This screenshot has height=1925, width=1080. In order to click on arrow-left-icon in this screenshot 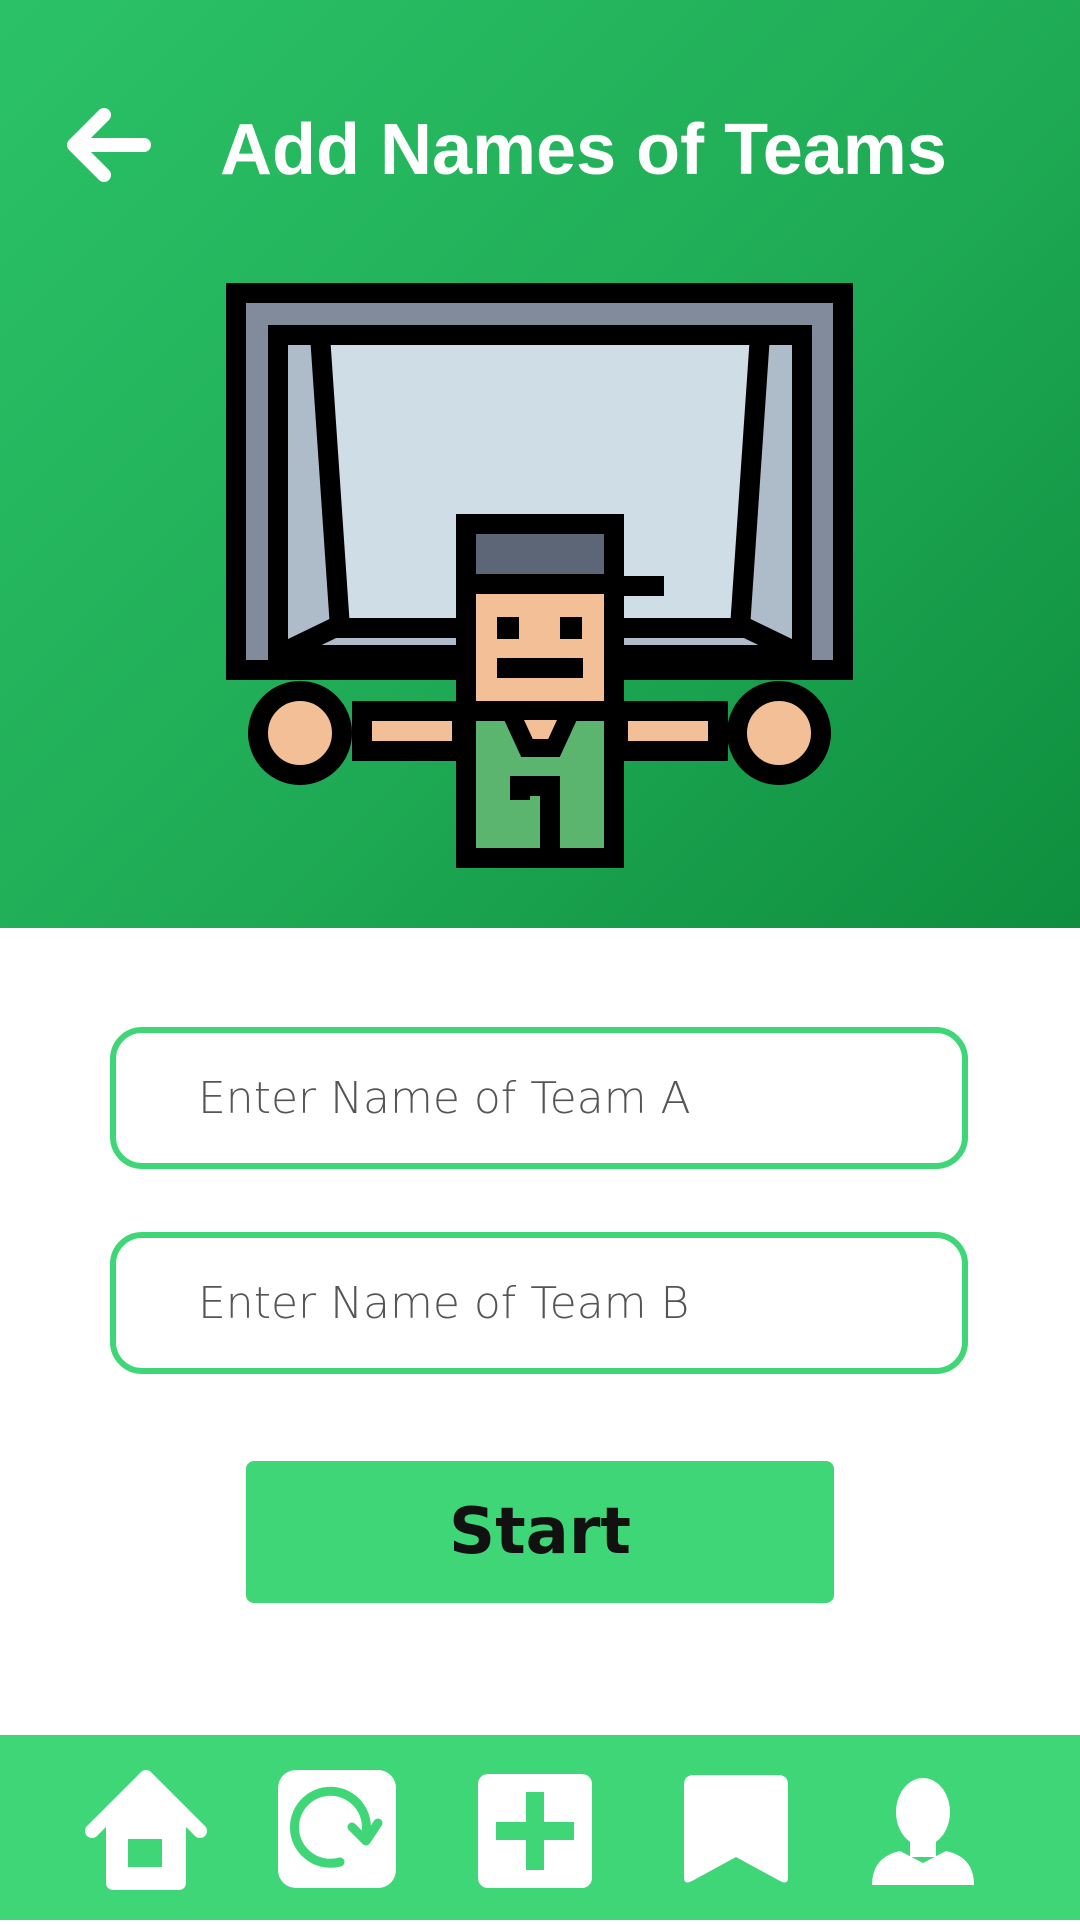, I will do `click(109, 145)`.